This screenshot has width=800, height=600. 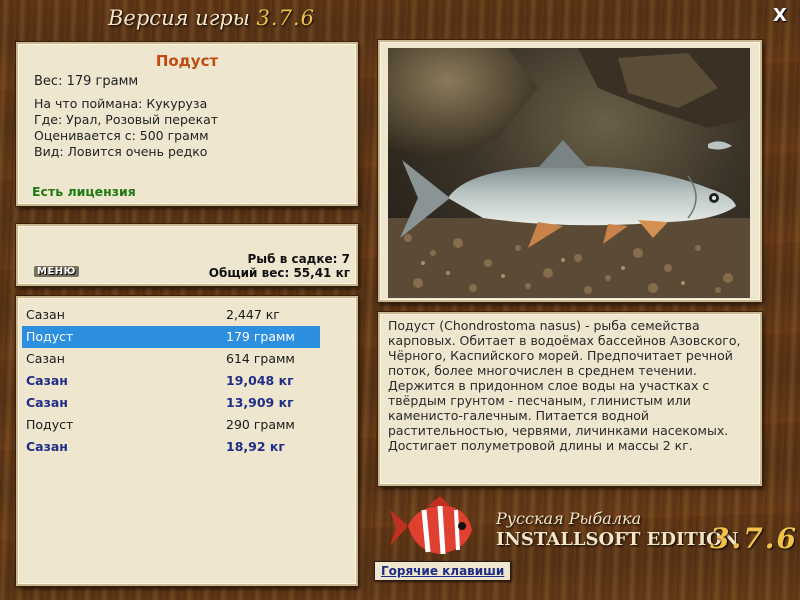 I want to click on catch-weight: 290 грамм, so click(x=260, y=424).